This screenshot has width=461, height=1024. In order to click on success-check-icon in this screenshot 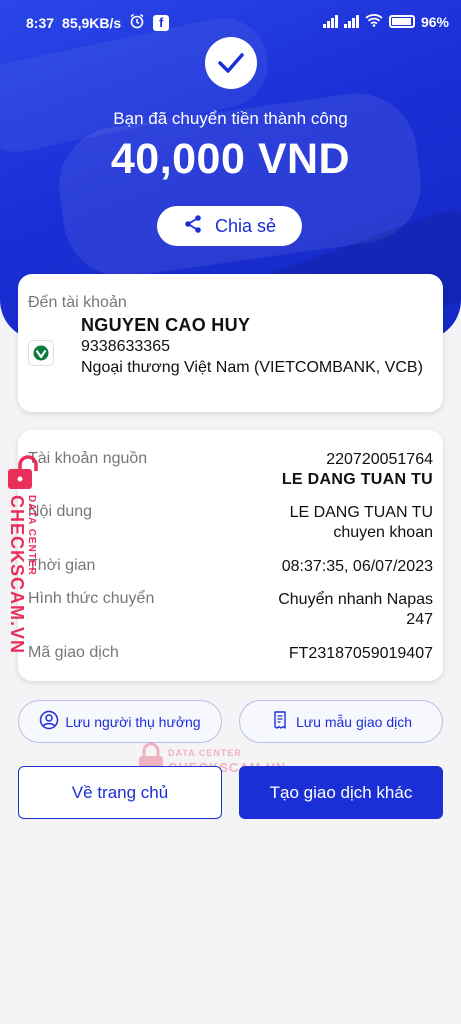, I will do `click(231, 63)`.